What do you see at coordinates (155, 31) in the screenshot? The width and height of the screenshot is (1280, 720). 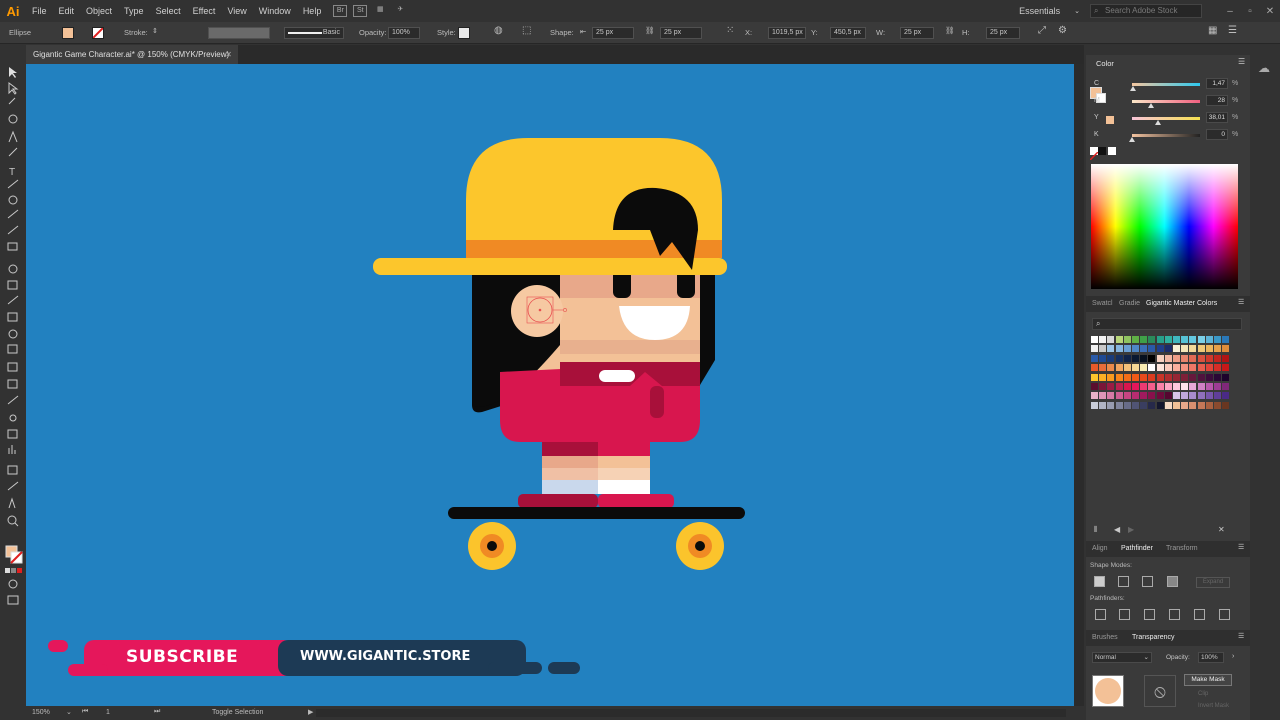 I see `stroke-weight-stepper: ⇕` at bounding box center [155, 31].